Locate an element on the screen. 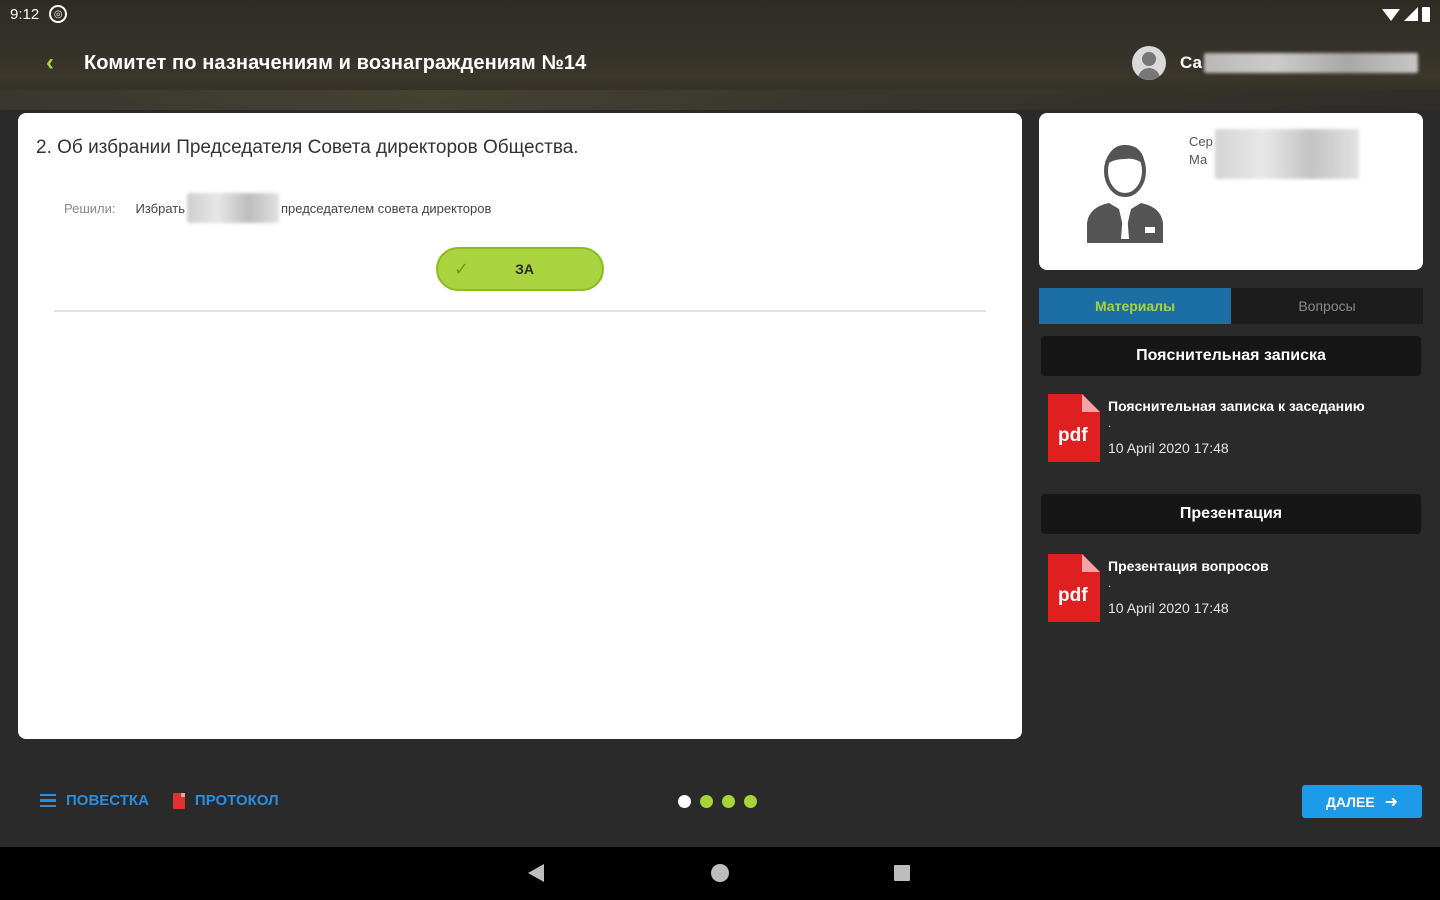 This screenshot has height=900, width=1440. sync-icon: ◎ is located at coordinates (58, 14).